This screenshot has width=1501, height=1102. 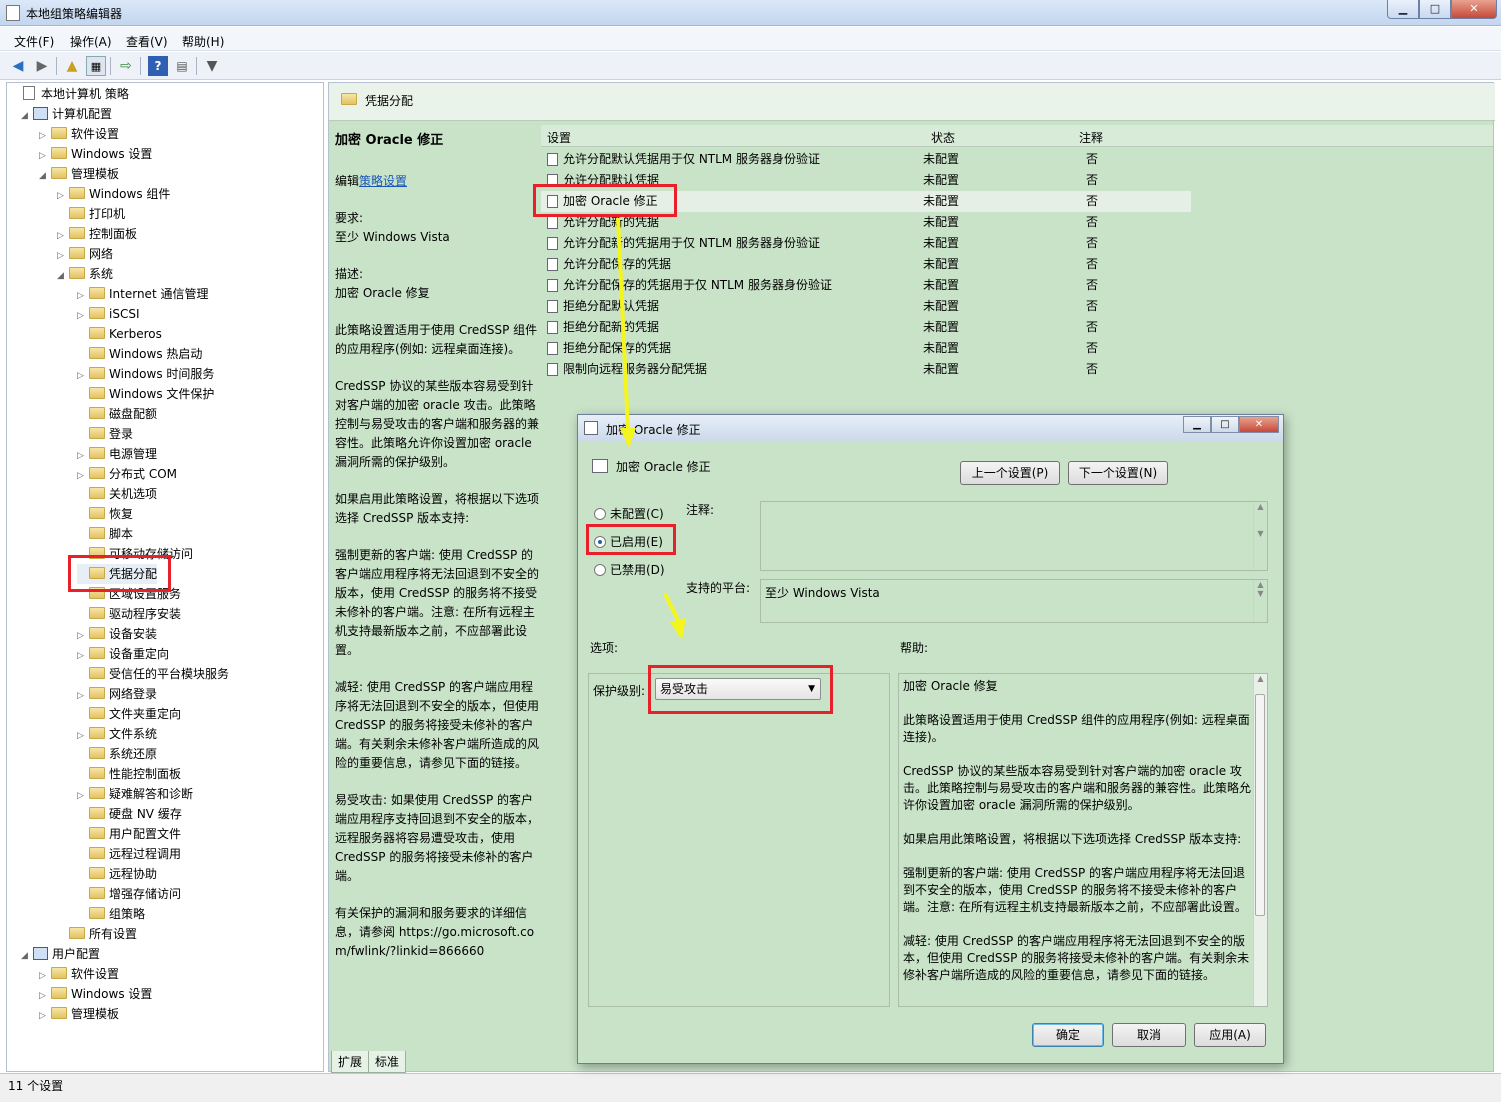 What do you see at coordinates (145, 394) in the screenshot?
I see `tree-item: Windows 文件保护` at bounding box center [145, 394].